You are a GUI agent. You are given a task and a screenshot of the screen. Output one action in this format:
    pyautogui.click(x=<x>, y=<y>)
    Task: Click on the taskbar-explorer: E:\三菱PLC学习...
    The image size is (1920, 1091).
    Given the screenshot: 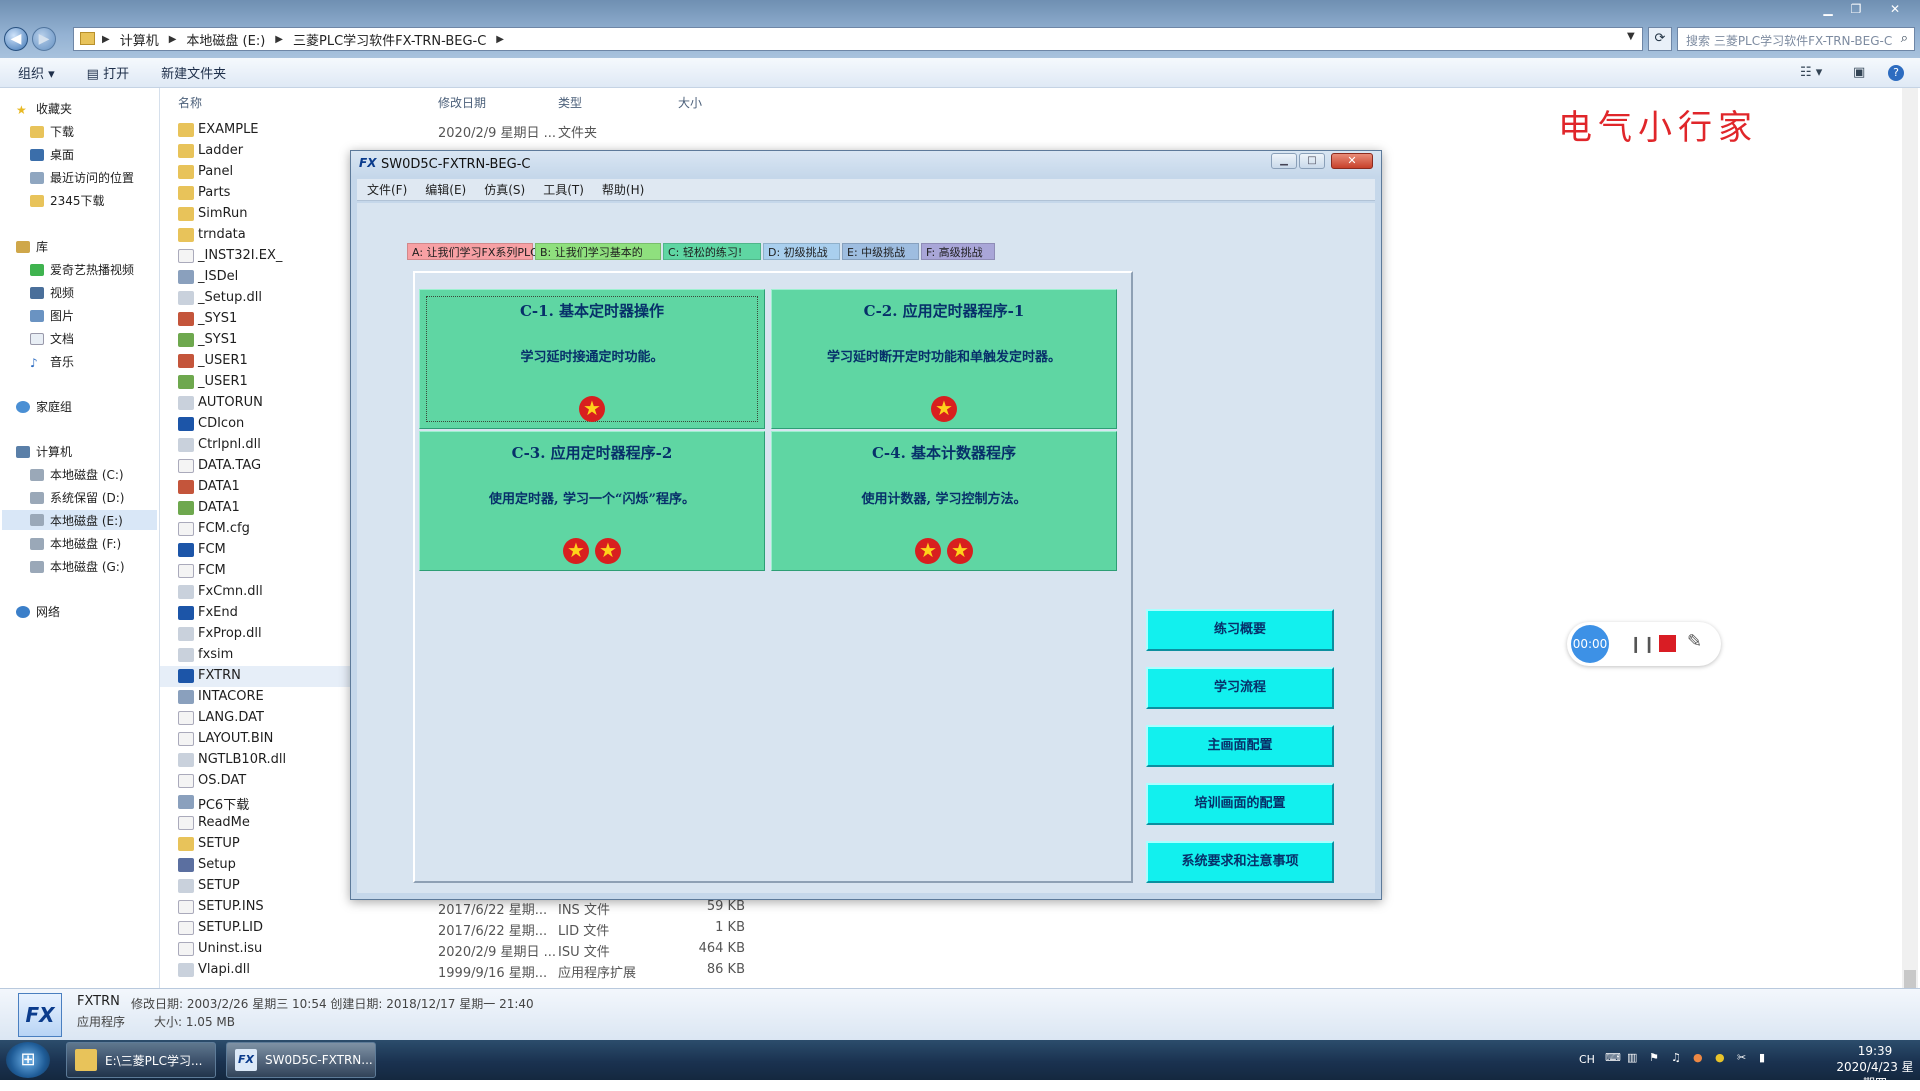 What is the action you would take?
    pyautogui.click(x=141, y=1060)
    